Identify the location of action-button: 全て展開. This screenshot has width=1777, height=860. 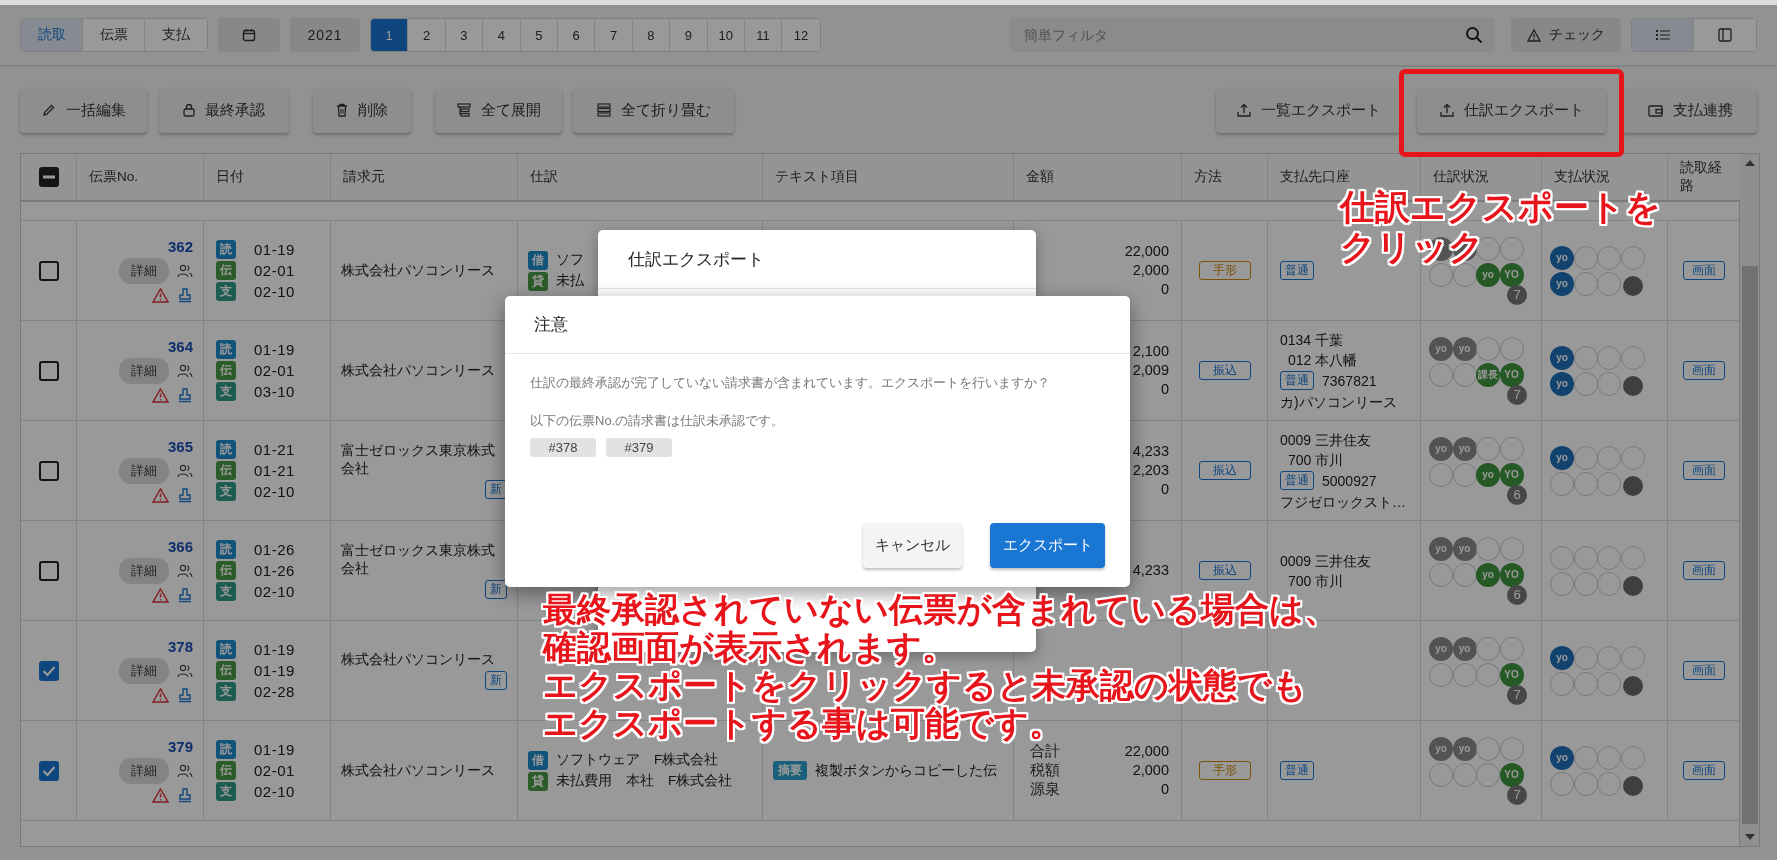
(498, 110).